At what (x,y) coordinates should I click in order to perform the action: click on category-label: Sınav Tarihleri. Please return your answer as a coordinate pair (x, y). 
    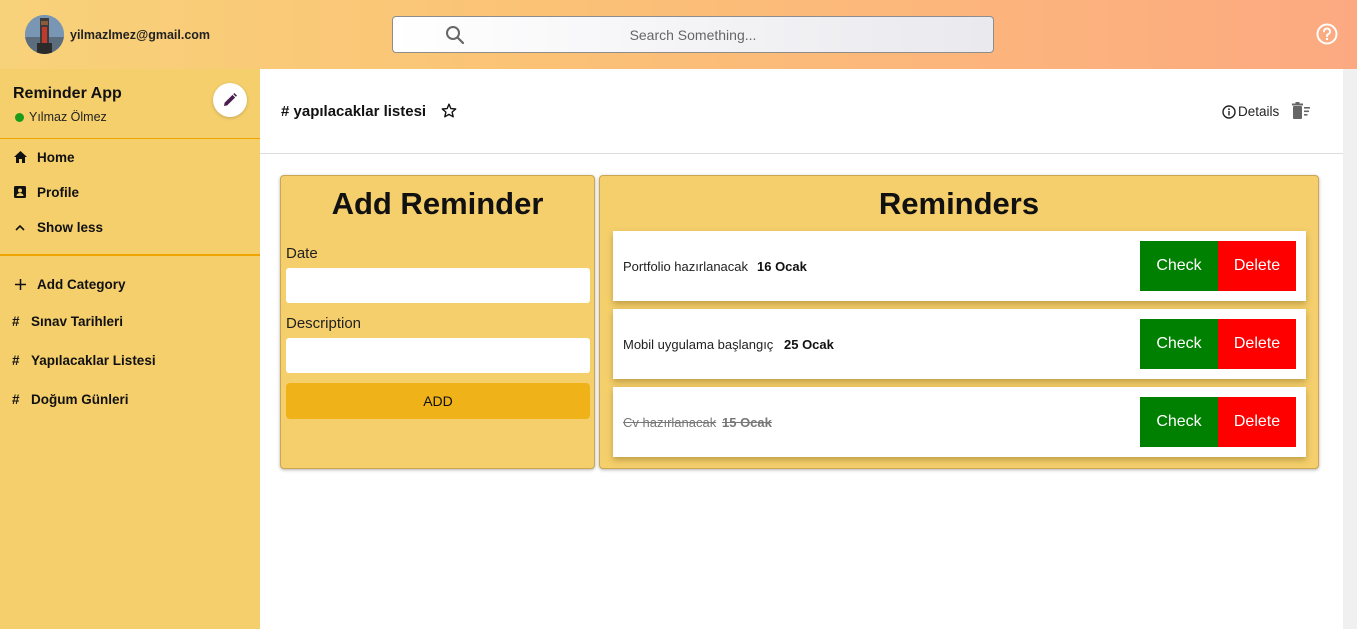
    Looking at the image, I should click on (77, 321).